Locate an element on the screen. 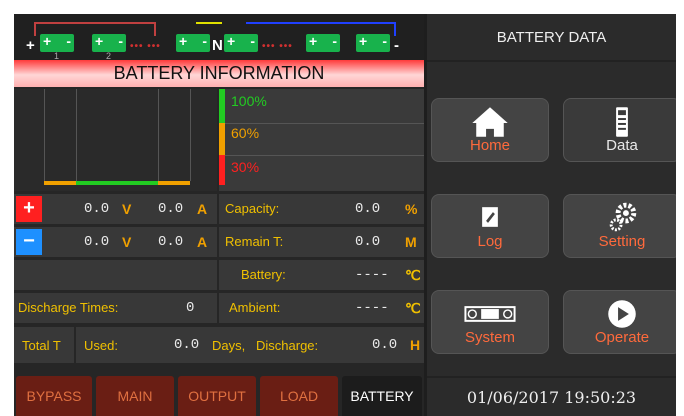 This screenshot has height=416, width=684. battery-level-graph is located at coordinates (115, 140).